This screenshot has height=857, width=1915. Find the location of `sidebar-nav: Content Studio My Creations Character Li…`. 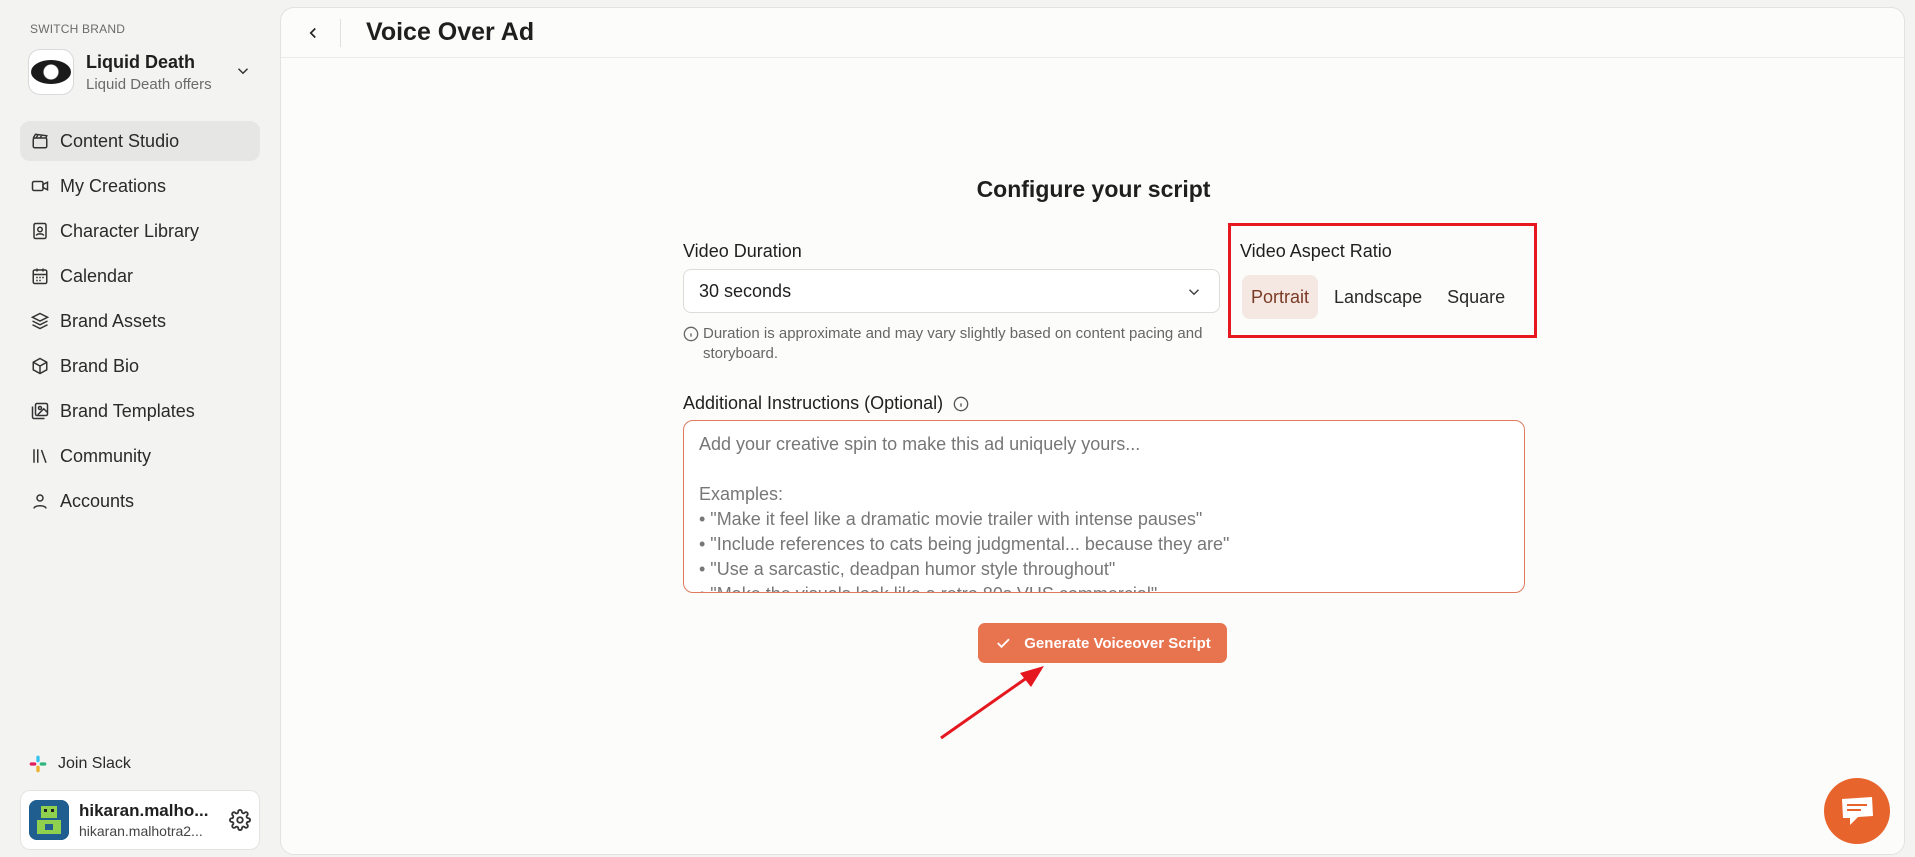

sidebar-nav: Content Studio My Creations Character Li… is located at coordinates (140, 323).